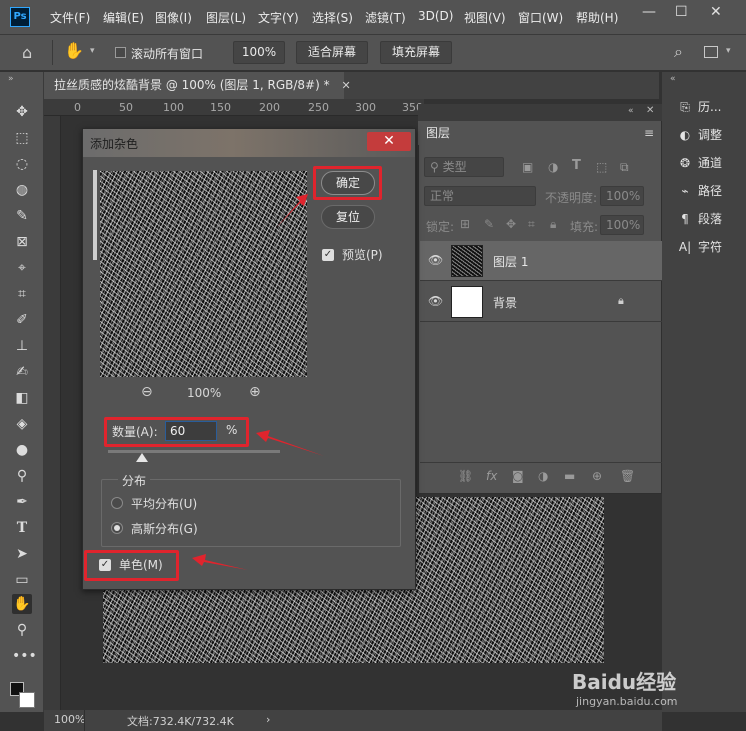 Image resolution: width=746 pixels, height=731 pixels. Describe the element at coordinates (27, 700) in the screenshot. I see `background-color-swatch` at that location.